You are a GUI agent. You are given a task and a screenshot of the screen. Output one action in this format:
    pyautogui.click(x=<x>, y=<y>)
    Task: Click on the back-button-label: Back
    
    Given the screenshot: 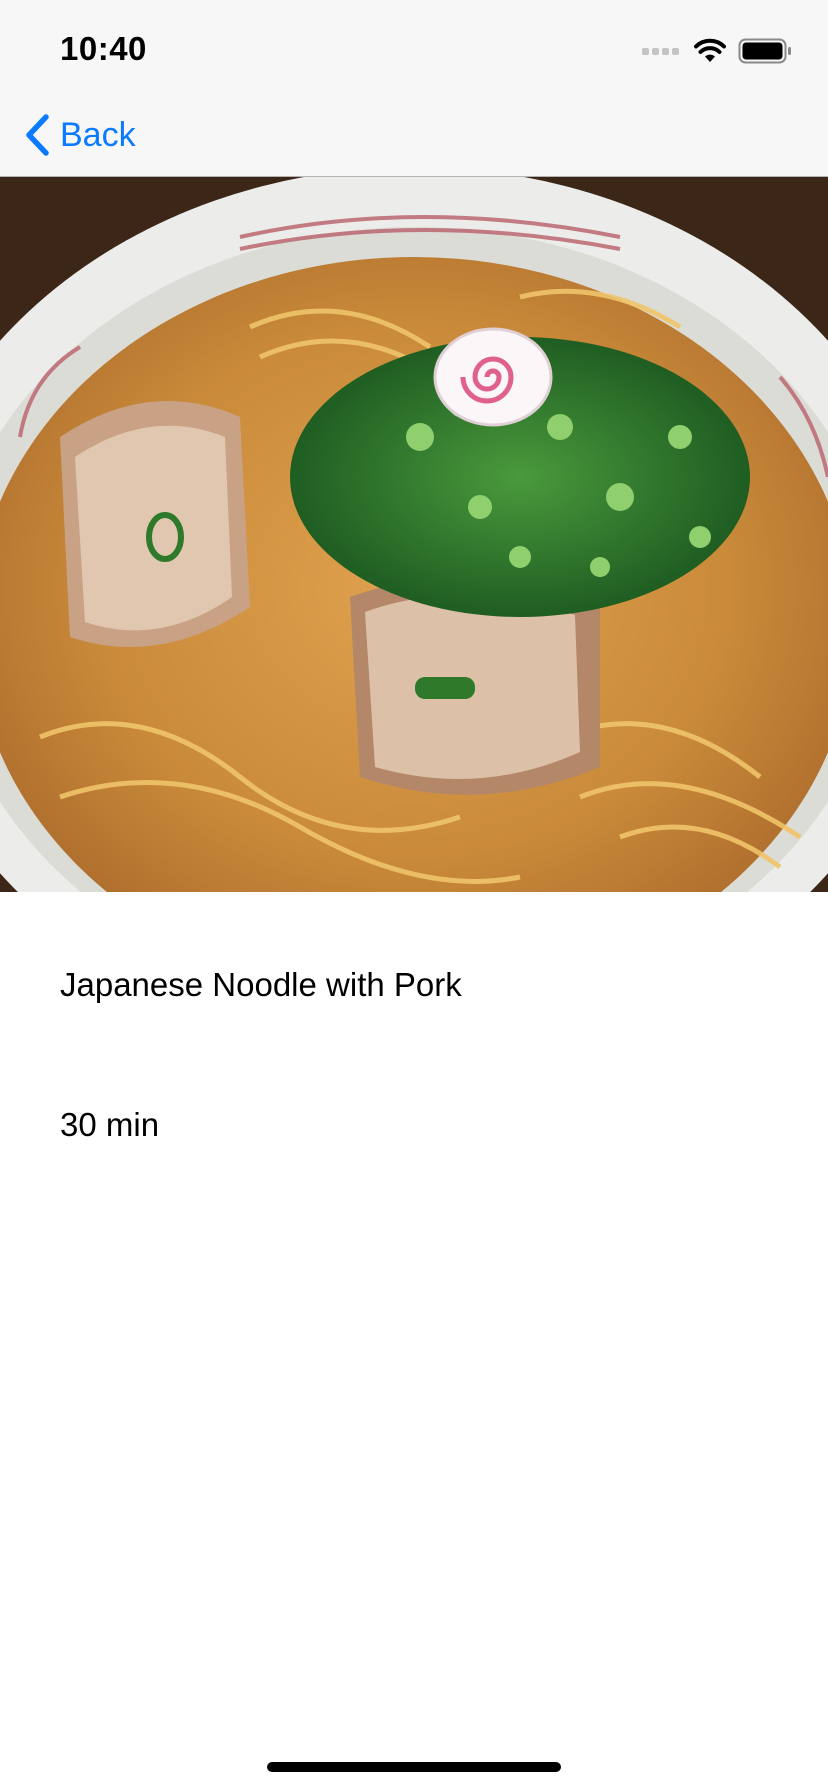 What is the action you would take?
    pyautogui.click(x=98, y=134)
    